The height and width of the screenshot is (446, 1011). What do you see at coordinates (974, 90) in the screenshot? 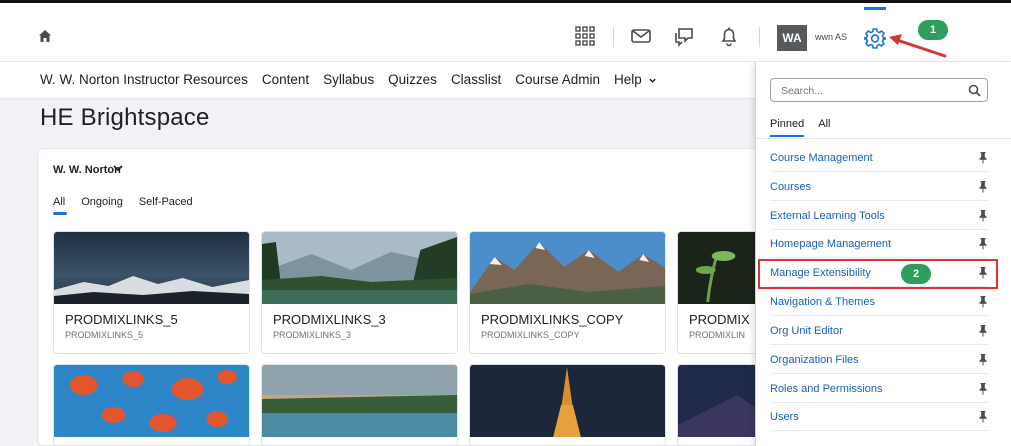
I see `search-icon` at bounding box center [974, 90].